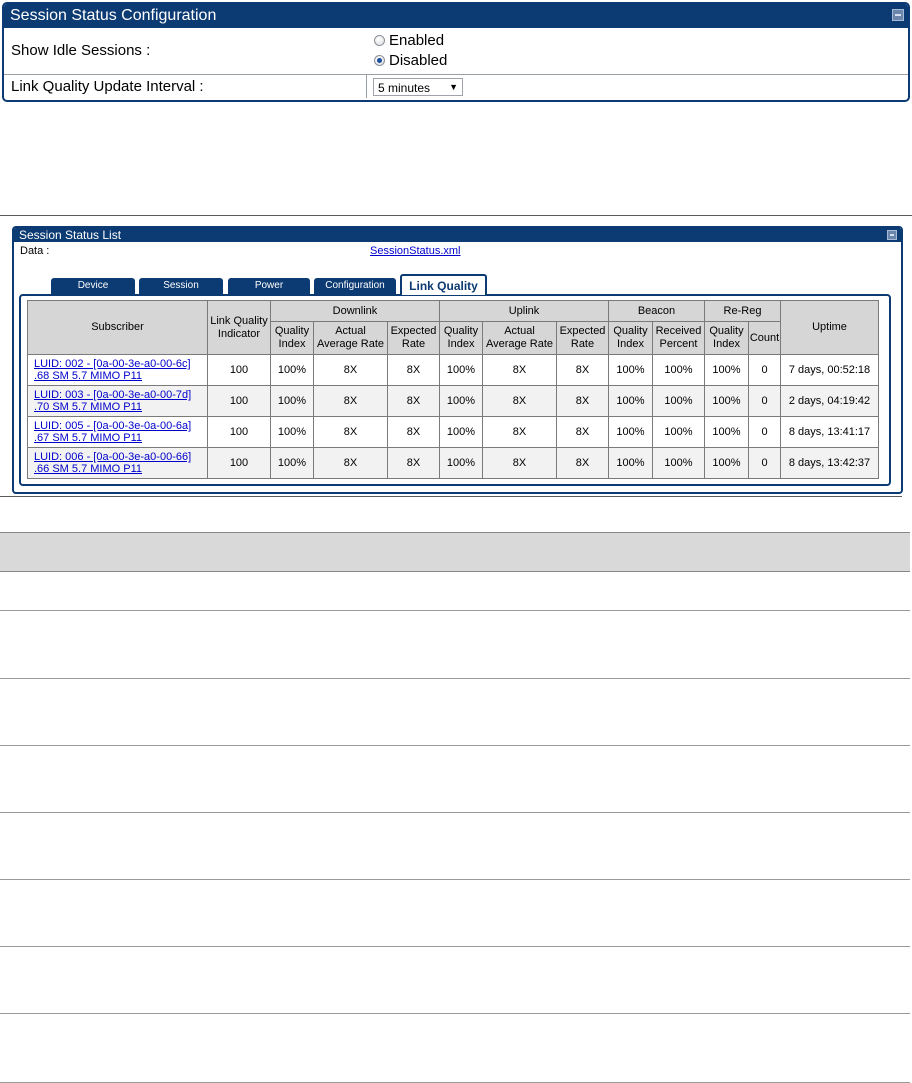  I want to click on header-uplink-quality-index: Quality Index, so click(461, 338).